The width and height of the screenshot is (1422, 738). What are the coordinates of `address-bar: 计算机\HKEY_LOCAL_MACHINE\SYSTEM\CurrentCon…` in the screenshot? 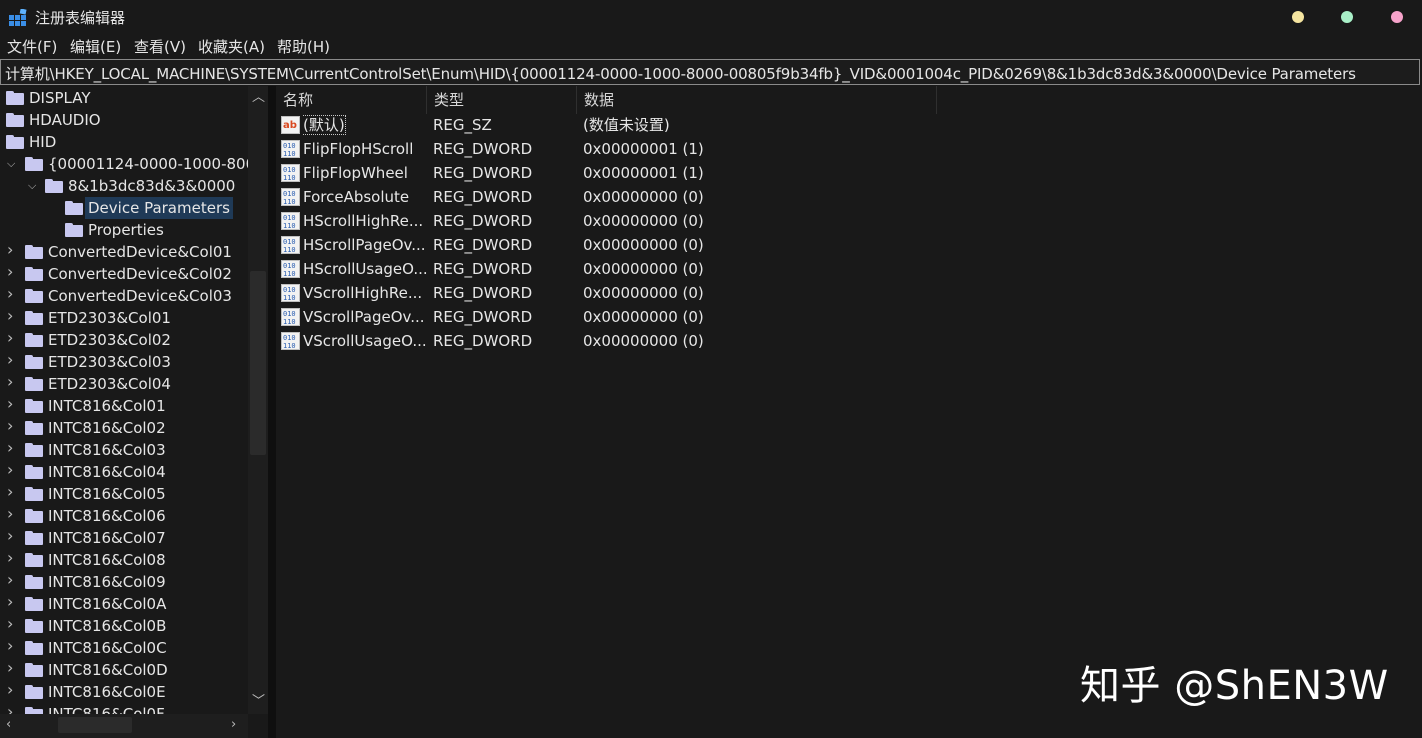 It's located at (710, 72).